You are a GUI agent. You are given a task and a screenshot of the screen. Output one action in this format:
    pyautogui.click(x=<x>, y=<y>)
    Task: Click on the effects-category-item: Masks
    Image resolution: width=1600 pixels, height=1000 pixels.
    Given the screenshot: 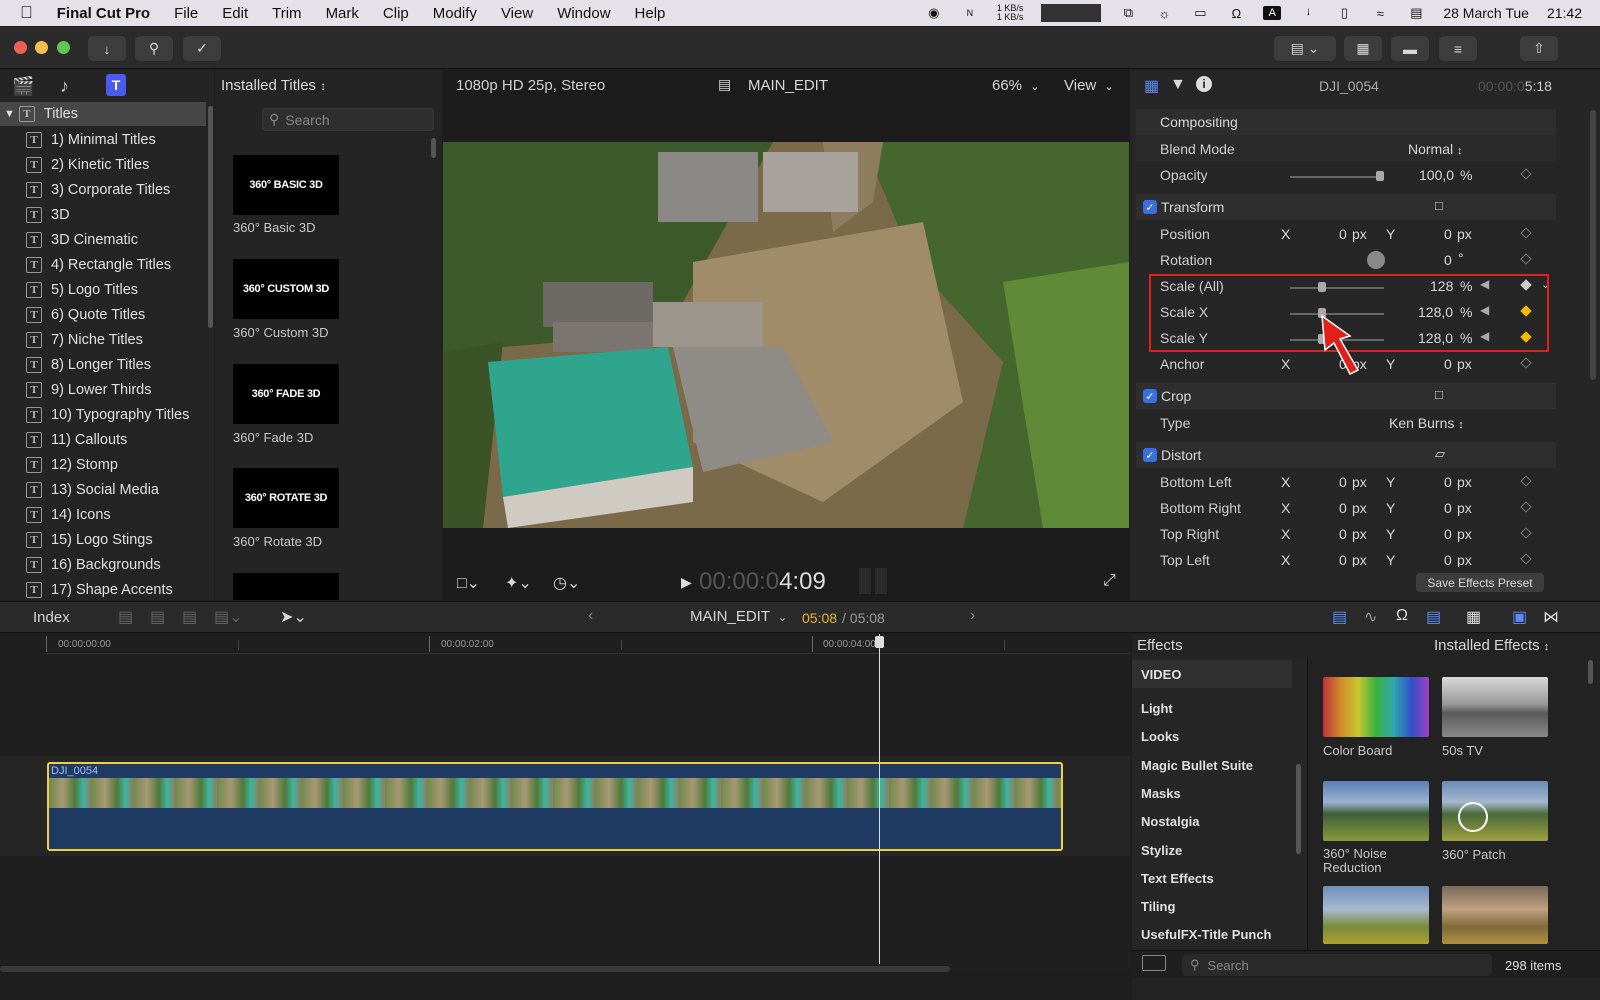 What is the action you would take?
    pyautogui.click(x=1161, y=793)
    